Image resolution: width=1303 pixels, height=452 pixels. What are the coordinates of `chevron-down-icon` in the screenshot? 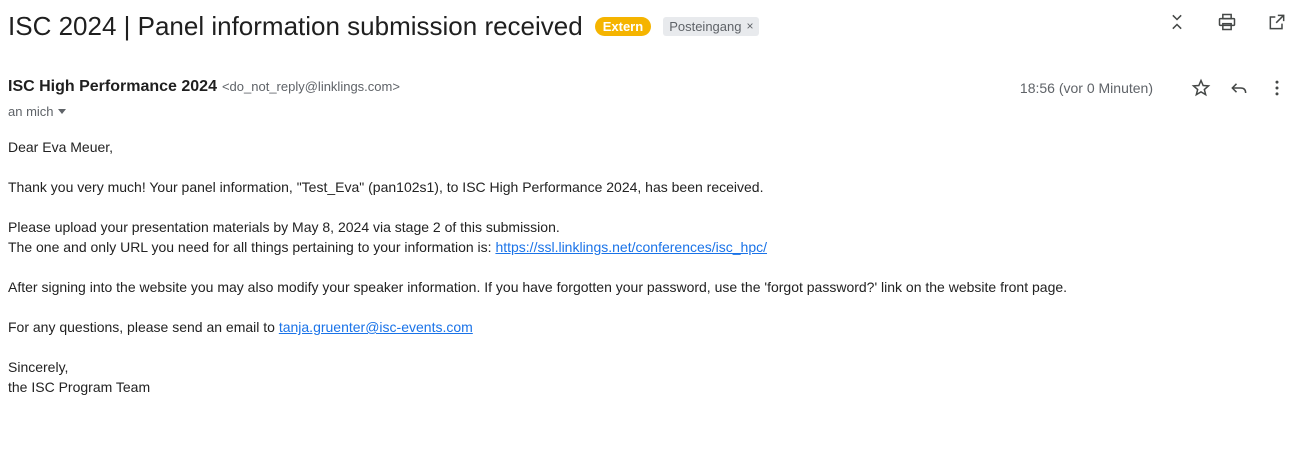 It's located at (61, 111).